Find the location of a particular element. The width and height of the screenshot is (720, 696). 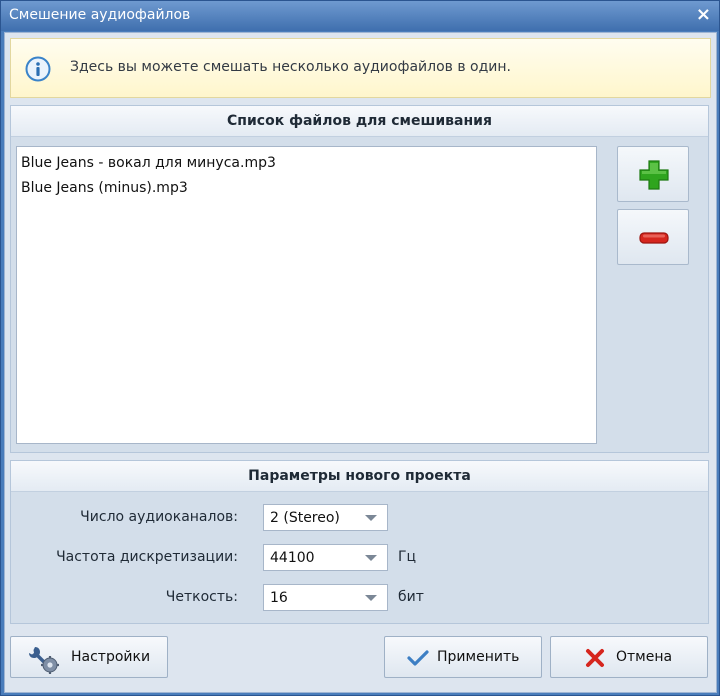

rate-value: 44100 is located at coordinates (292, 558).